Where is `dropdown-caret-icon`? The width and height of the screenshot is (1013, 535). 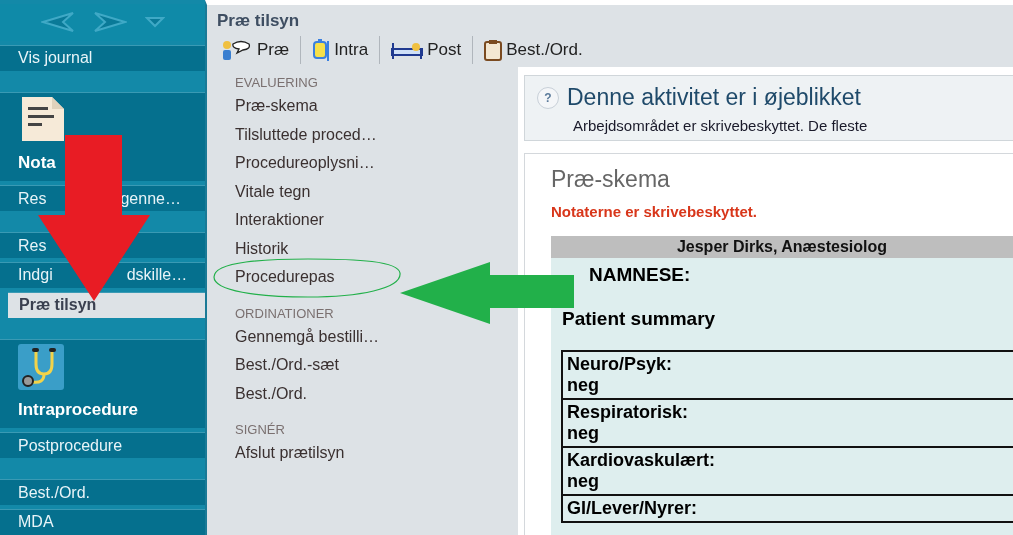
dropdown-caret-icon is located at coordinates (154, 22).